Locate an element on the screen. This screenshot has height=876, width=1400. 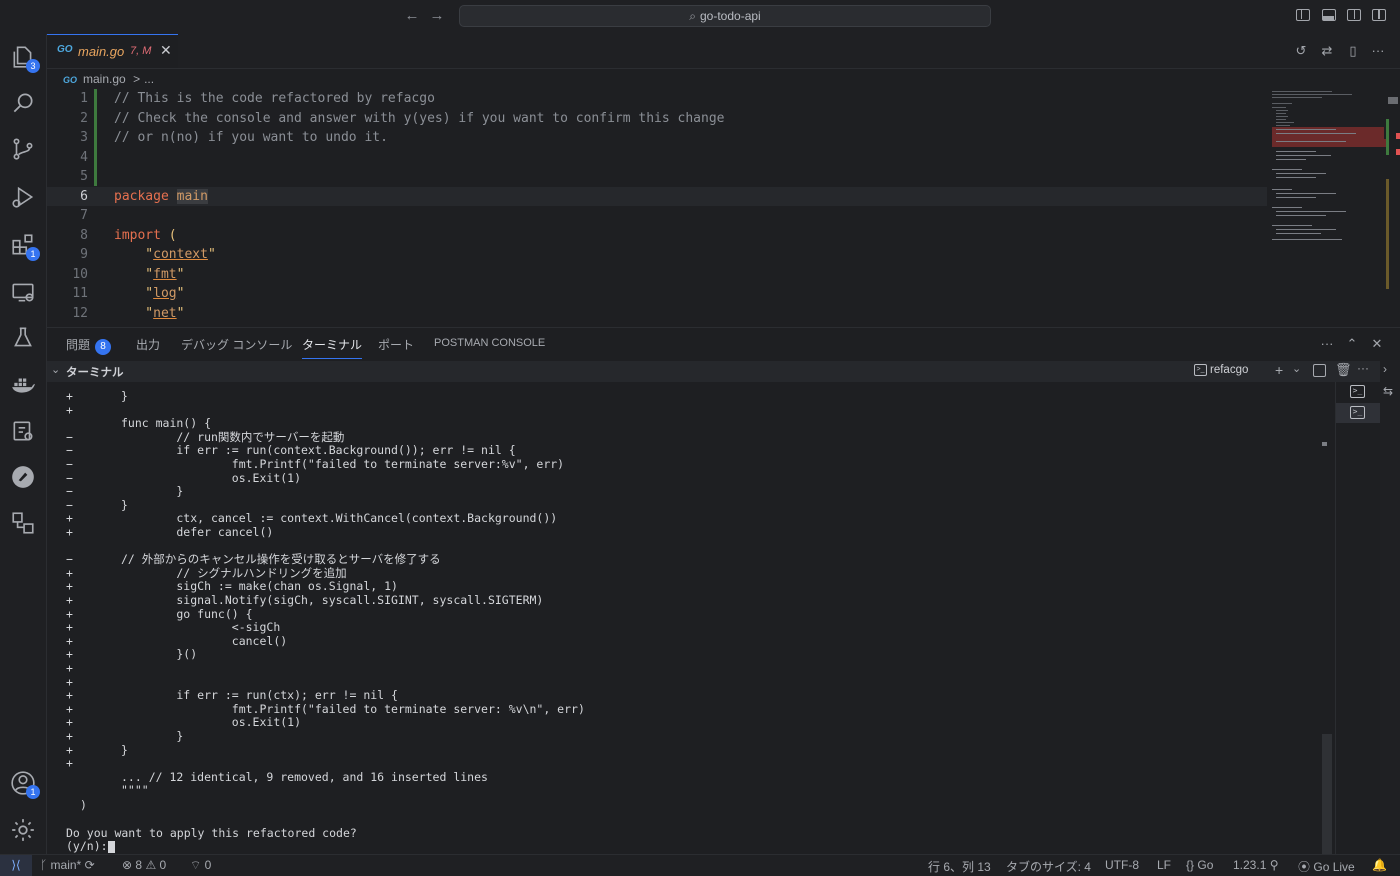
tab-output: 出力 is located at coordinates (148, 347).